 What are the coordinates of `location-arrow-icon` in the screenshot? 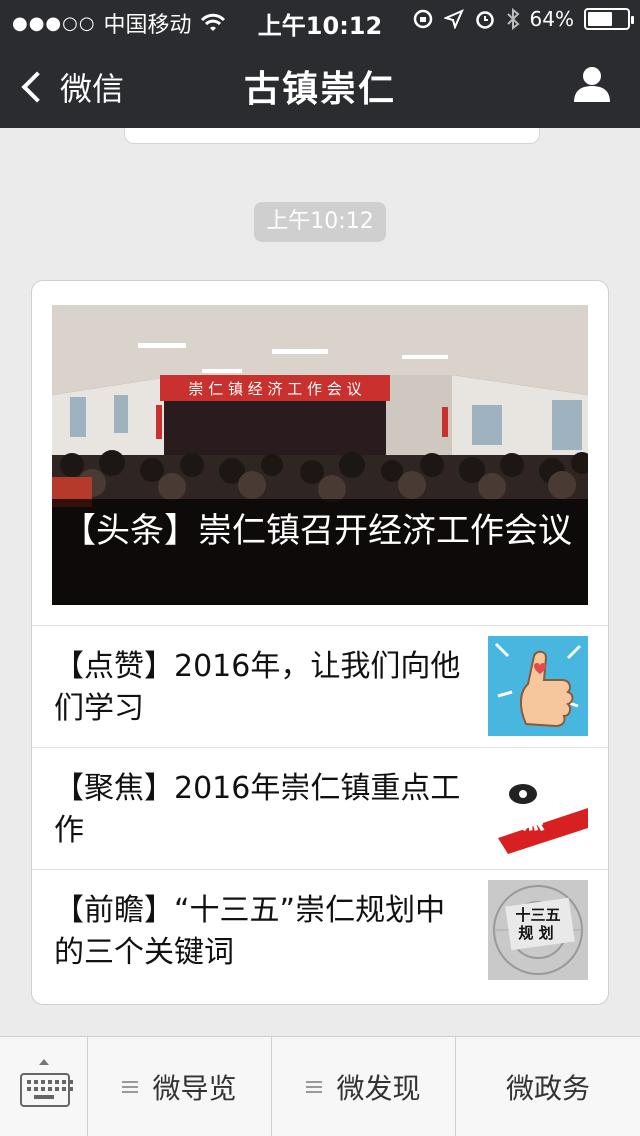 It's located at (453, 19).